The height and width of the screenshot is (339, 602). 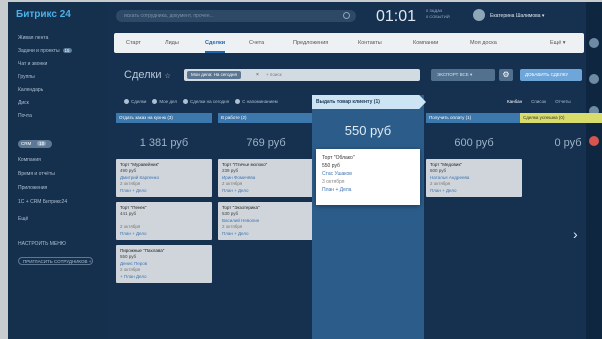 What do you see at coordinates (517, 16) in the screenshot?
I see `user-menu: Екатерина Шалимова ▾` at bounding box center [517, 16].